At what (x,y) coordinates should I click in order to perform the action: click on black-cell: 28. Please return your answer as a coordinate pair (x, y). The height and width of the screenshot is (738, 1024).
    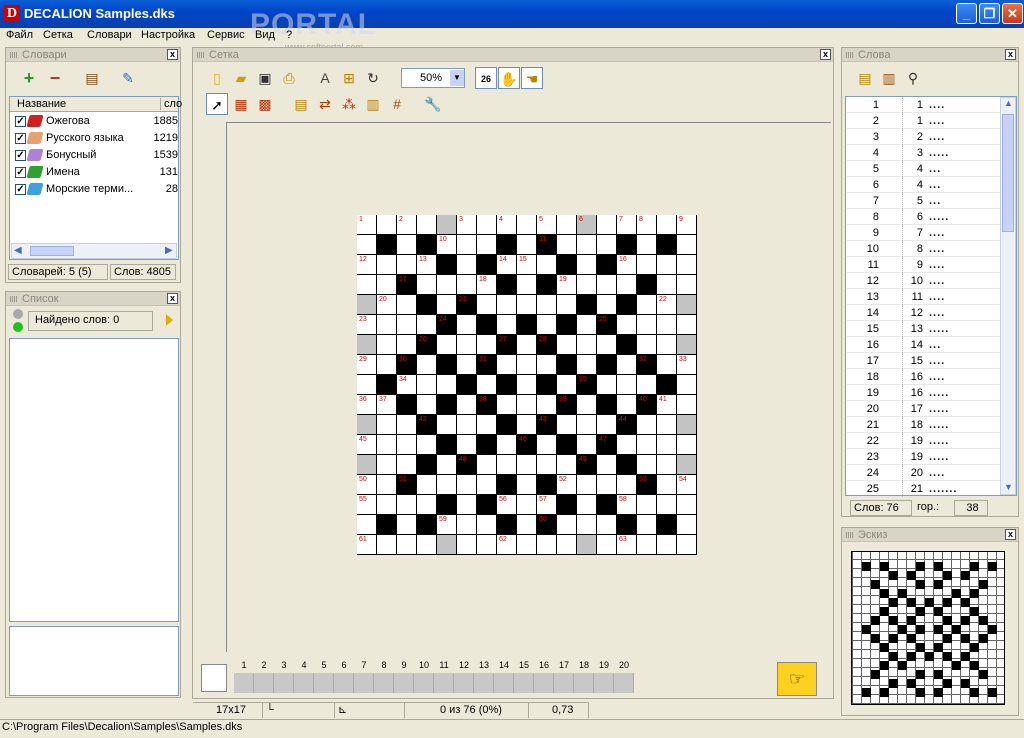
    Looking at the image, I should click on (547, 345).